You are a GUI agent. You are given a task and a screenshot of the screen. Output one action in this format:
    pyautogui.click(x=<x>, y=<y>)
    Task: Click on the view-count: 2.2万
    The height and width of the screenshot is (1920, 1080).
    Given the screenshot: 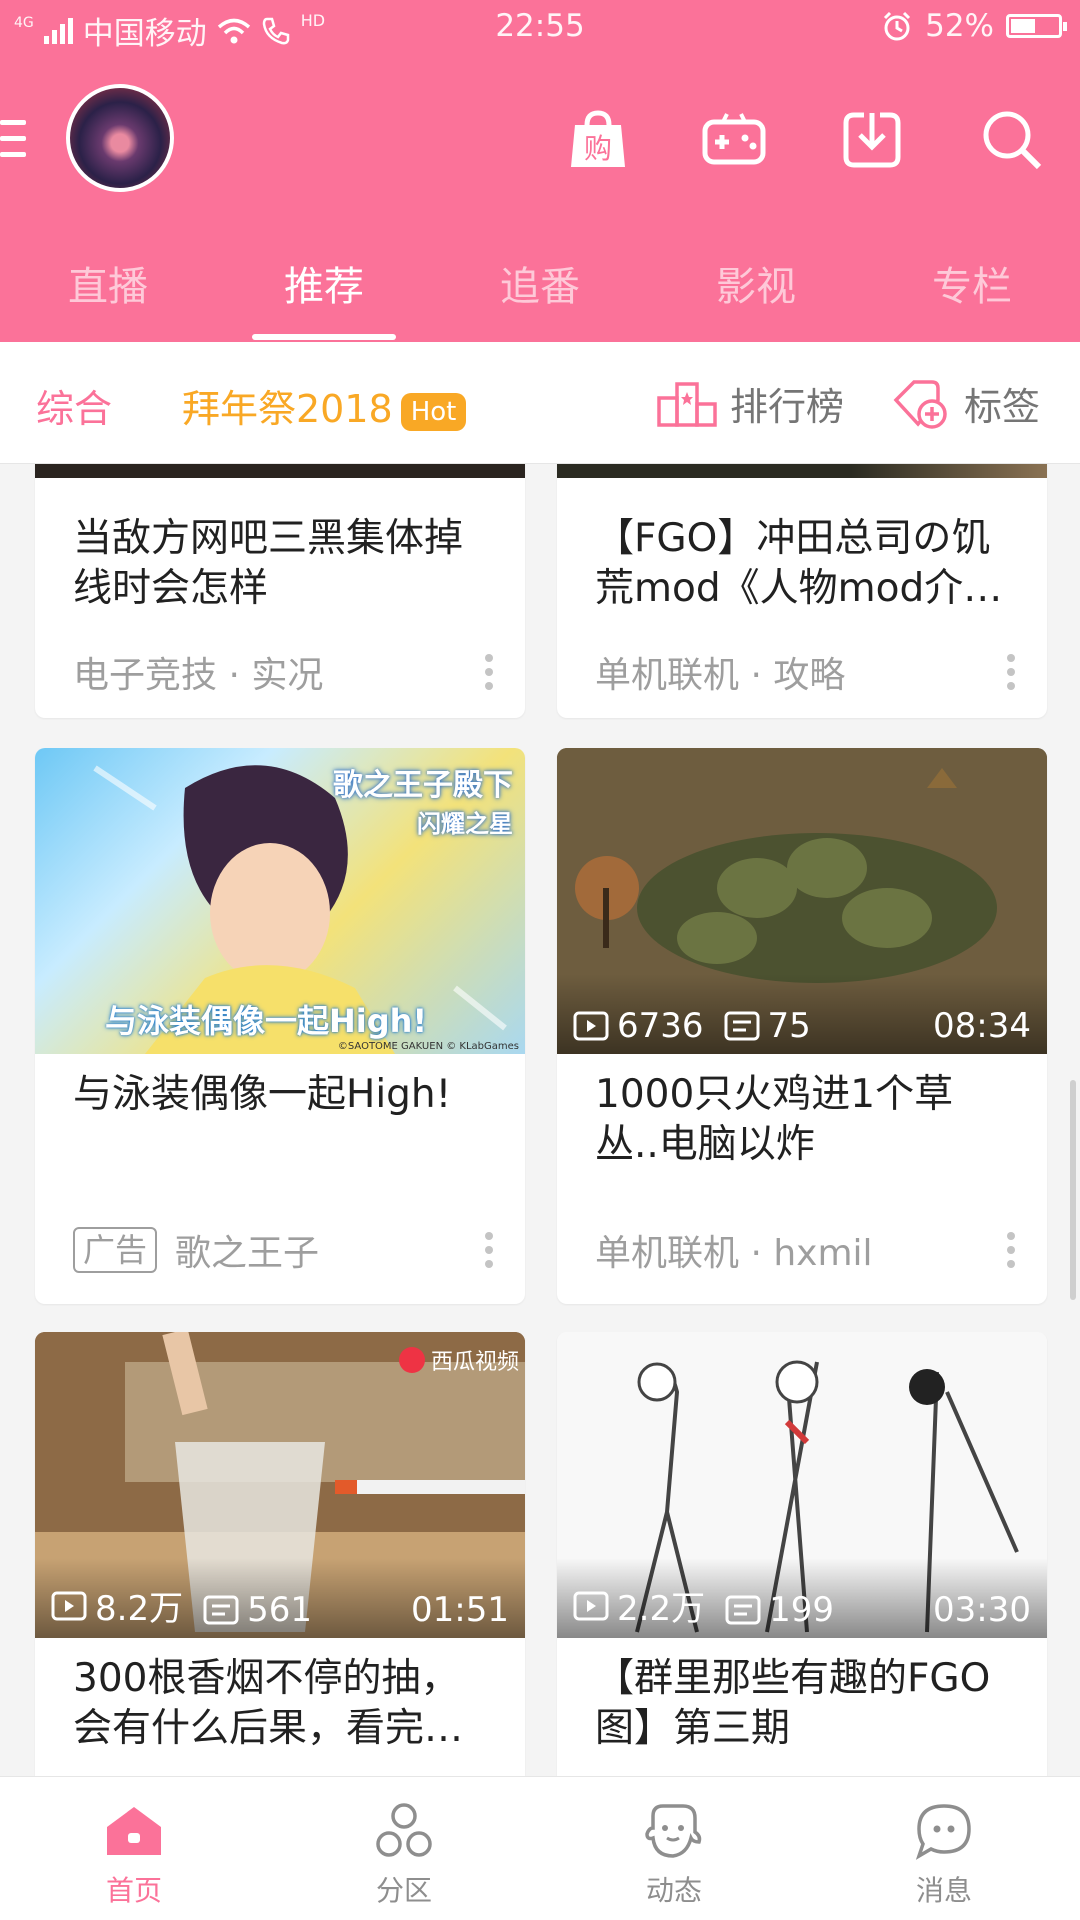 What is the action you would take?
    pyautogui.click(x=639, y=1605)
    